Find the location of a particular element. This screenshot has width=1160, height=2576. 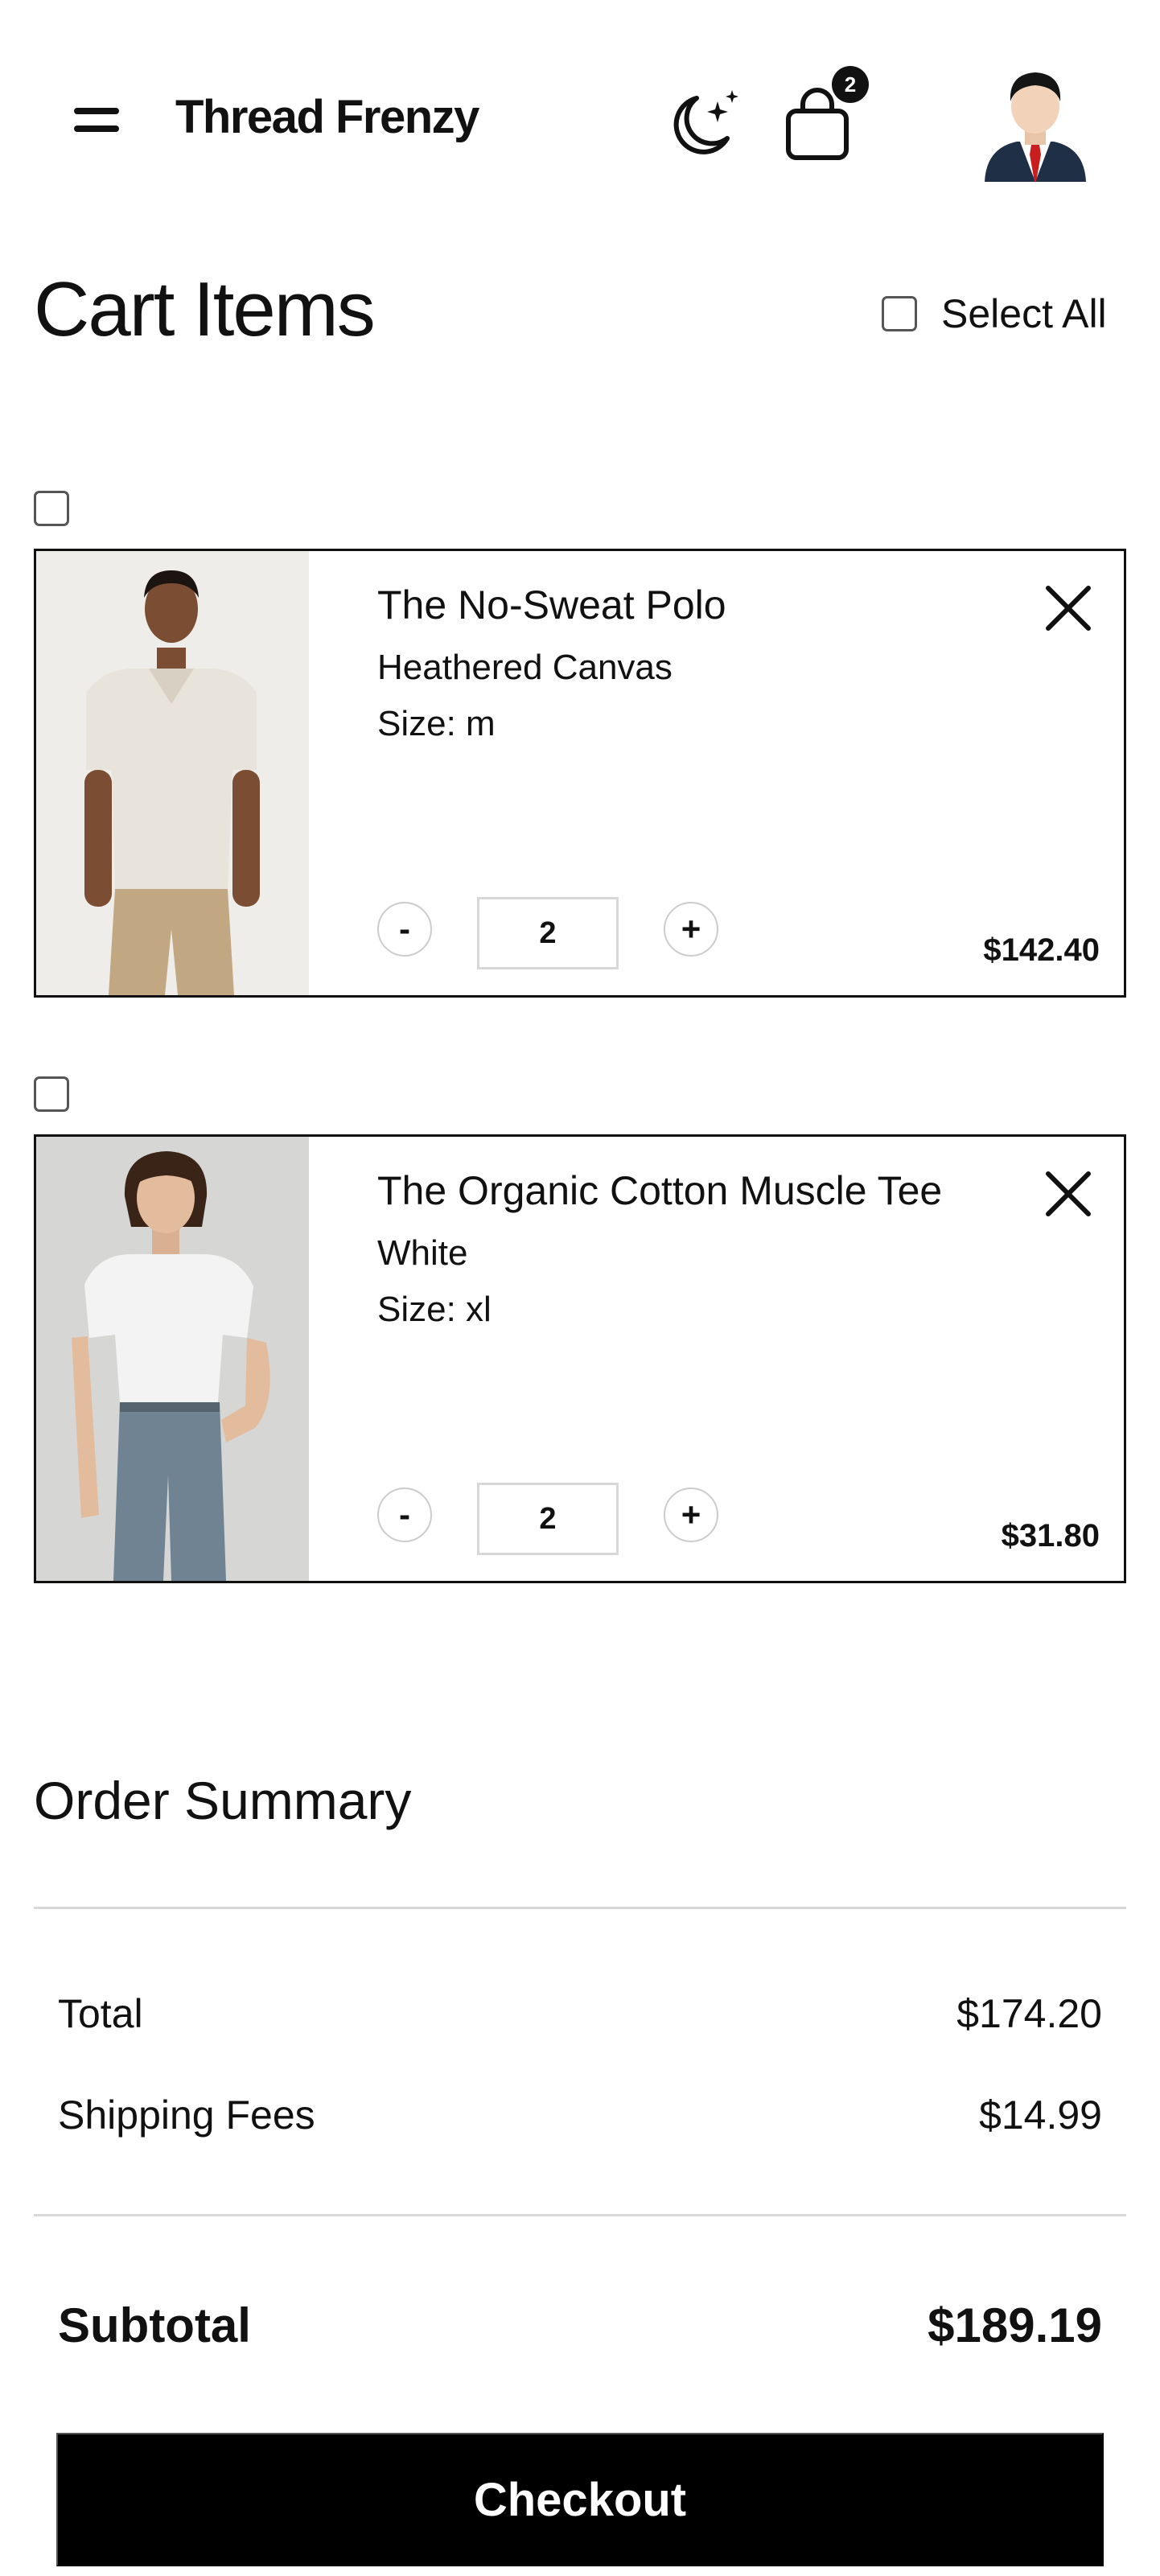

item-name: The No-Sweat Polo is located at coordinates (551, 605).